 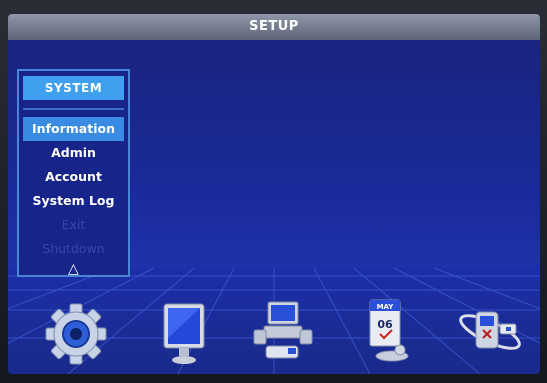 I want to click on menu-item-account: Account, so click(x=73, y=177).